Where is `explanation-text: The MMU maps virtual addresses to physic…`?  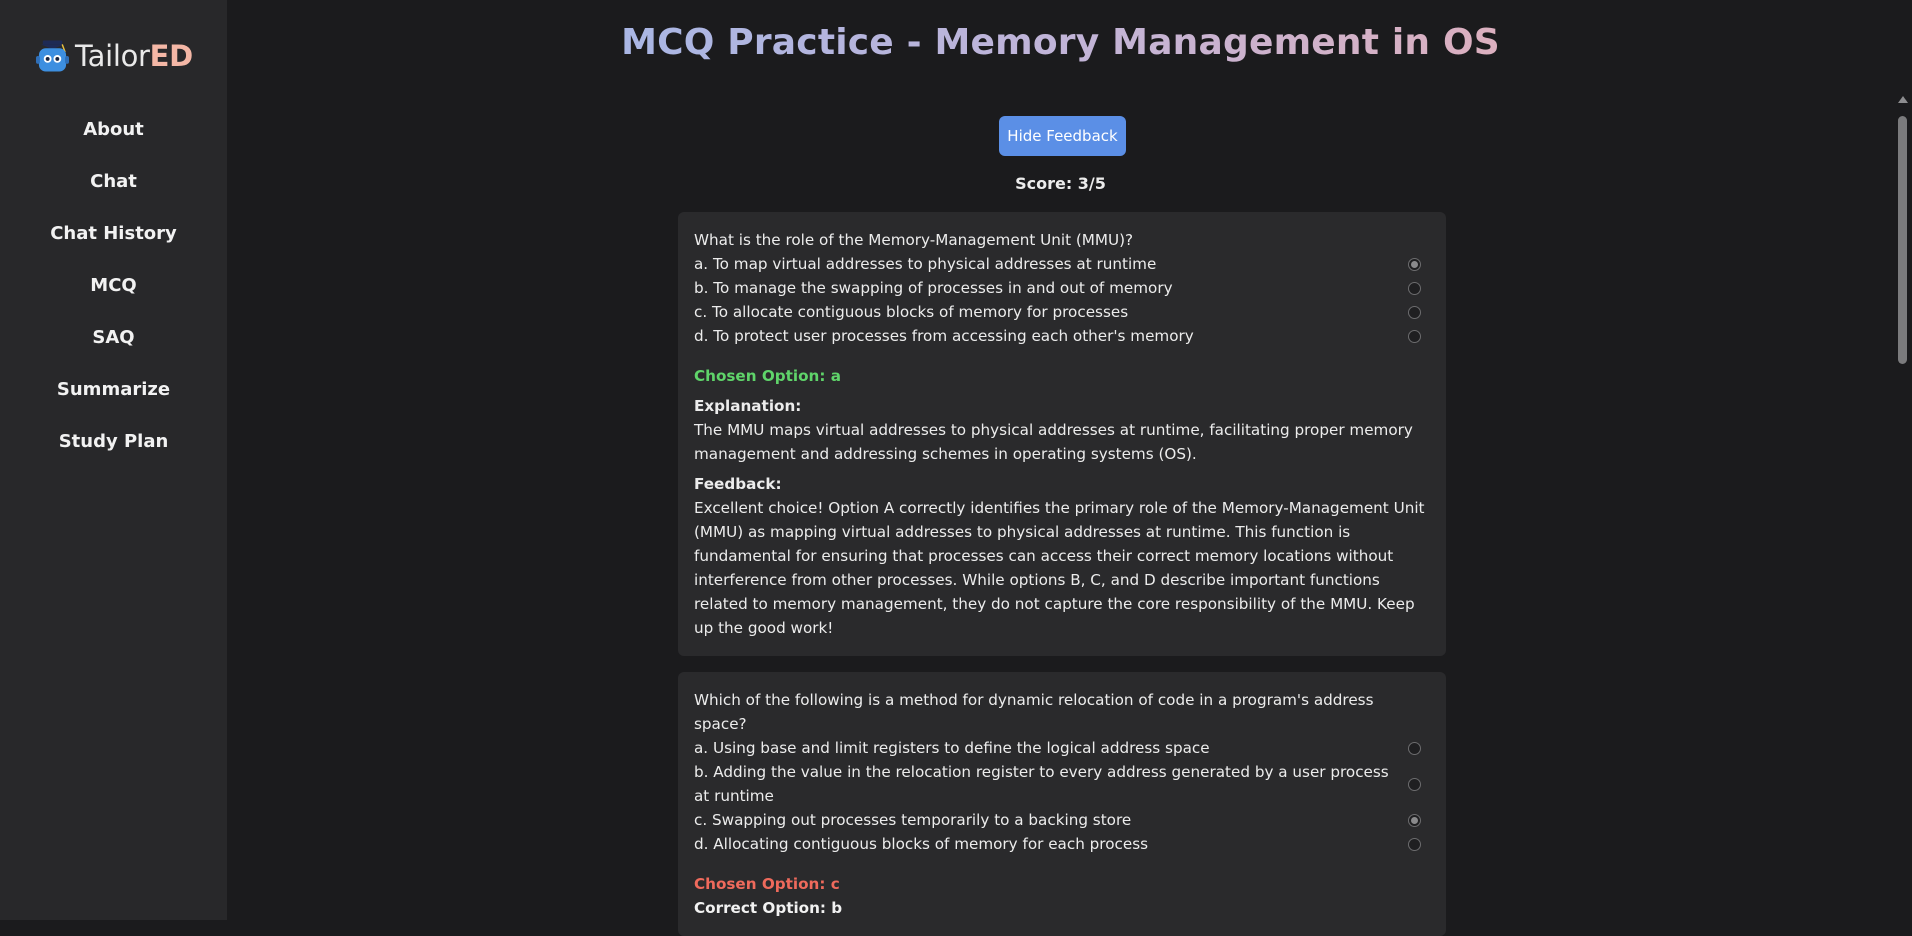
explanation-text: The MMU maps virtual addresses to physic… is located at coordinates (1053, 442).